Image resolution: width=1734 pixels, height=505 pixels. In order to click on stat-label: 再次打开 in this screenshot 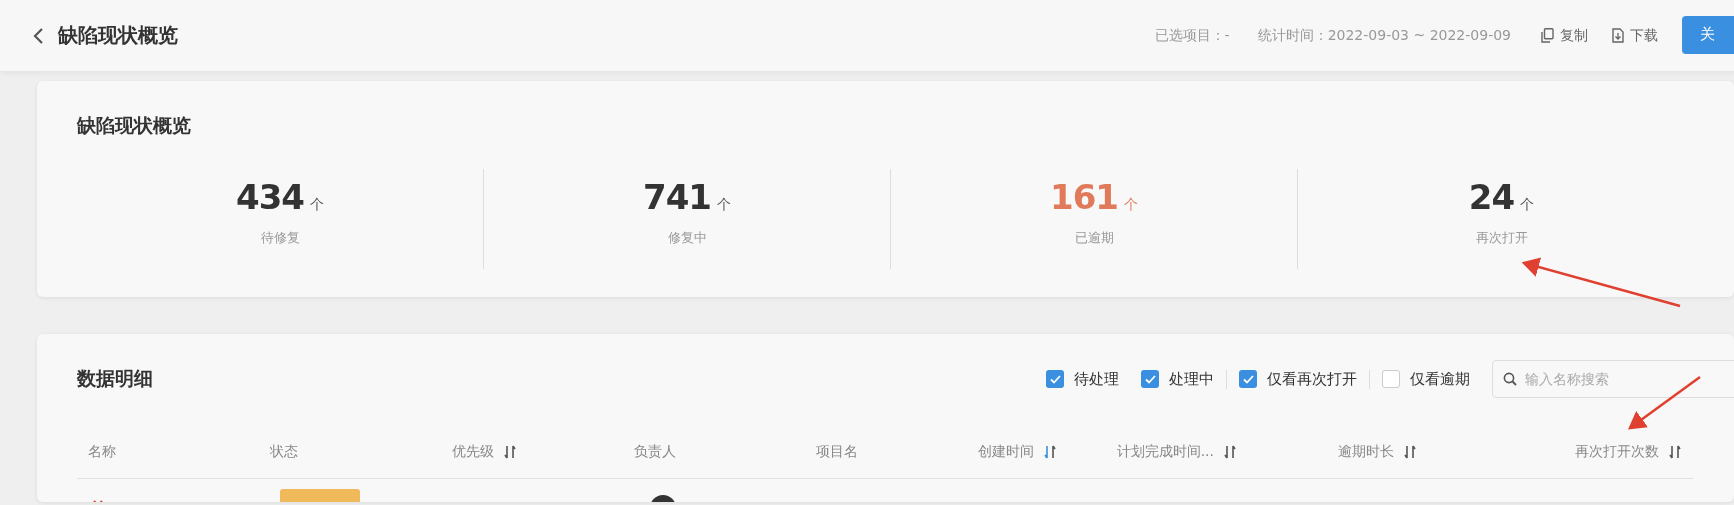, I will do `click(1501, 238)`.